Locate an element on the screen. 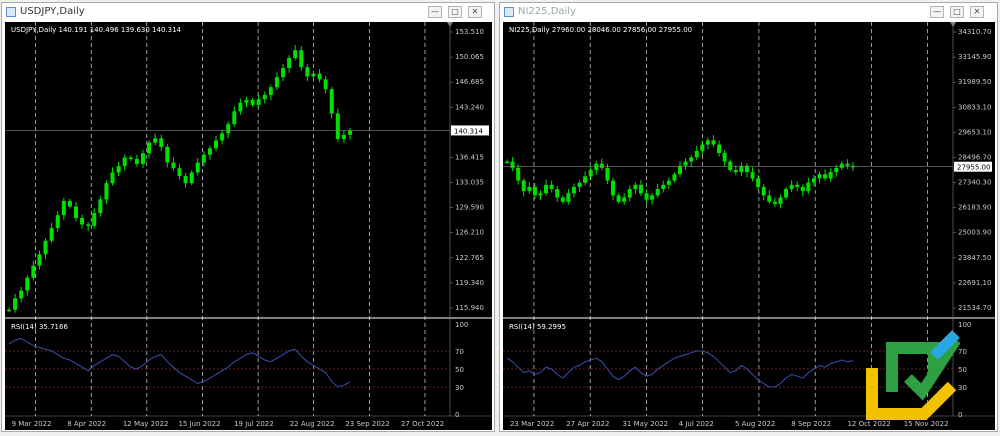 Image resolution: width=1000 pixels, height=436 pixels. scroll-marker is located at coordinates (953, 24).